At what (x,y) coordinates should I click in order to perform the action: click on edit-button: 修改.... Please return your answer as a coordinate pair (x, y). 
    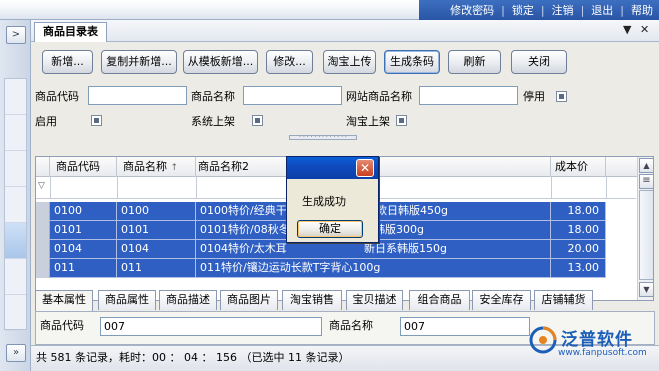
    Looking at the image, I should click on (289, 62).